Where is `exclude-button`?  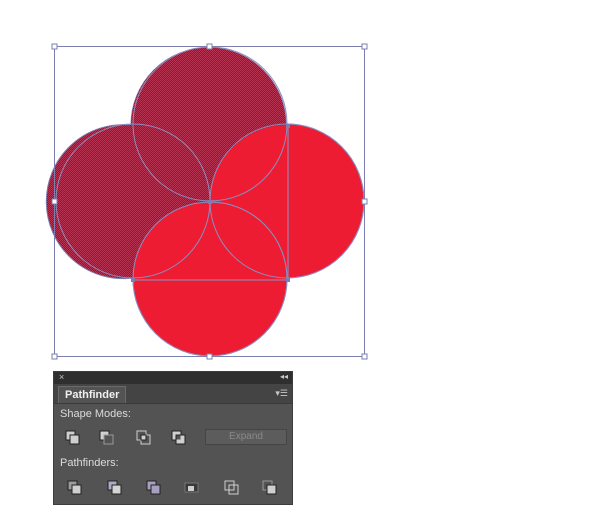 exclude-button is located at coordinates (179, 437).